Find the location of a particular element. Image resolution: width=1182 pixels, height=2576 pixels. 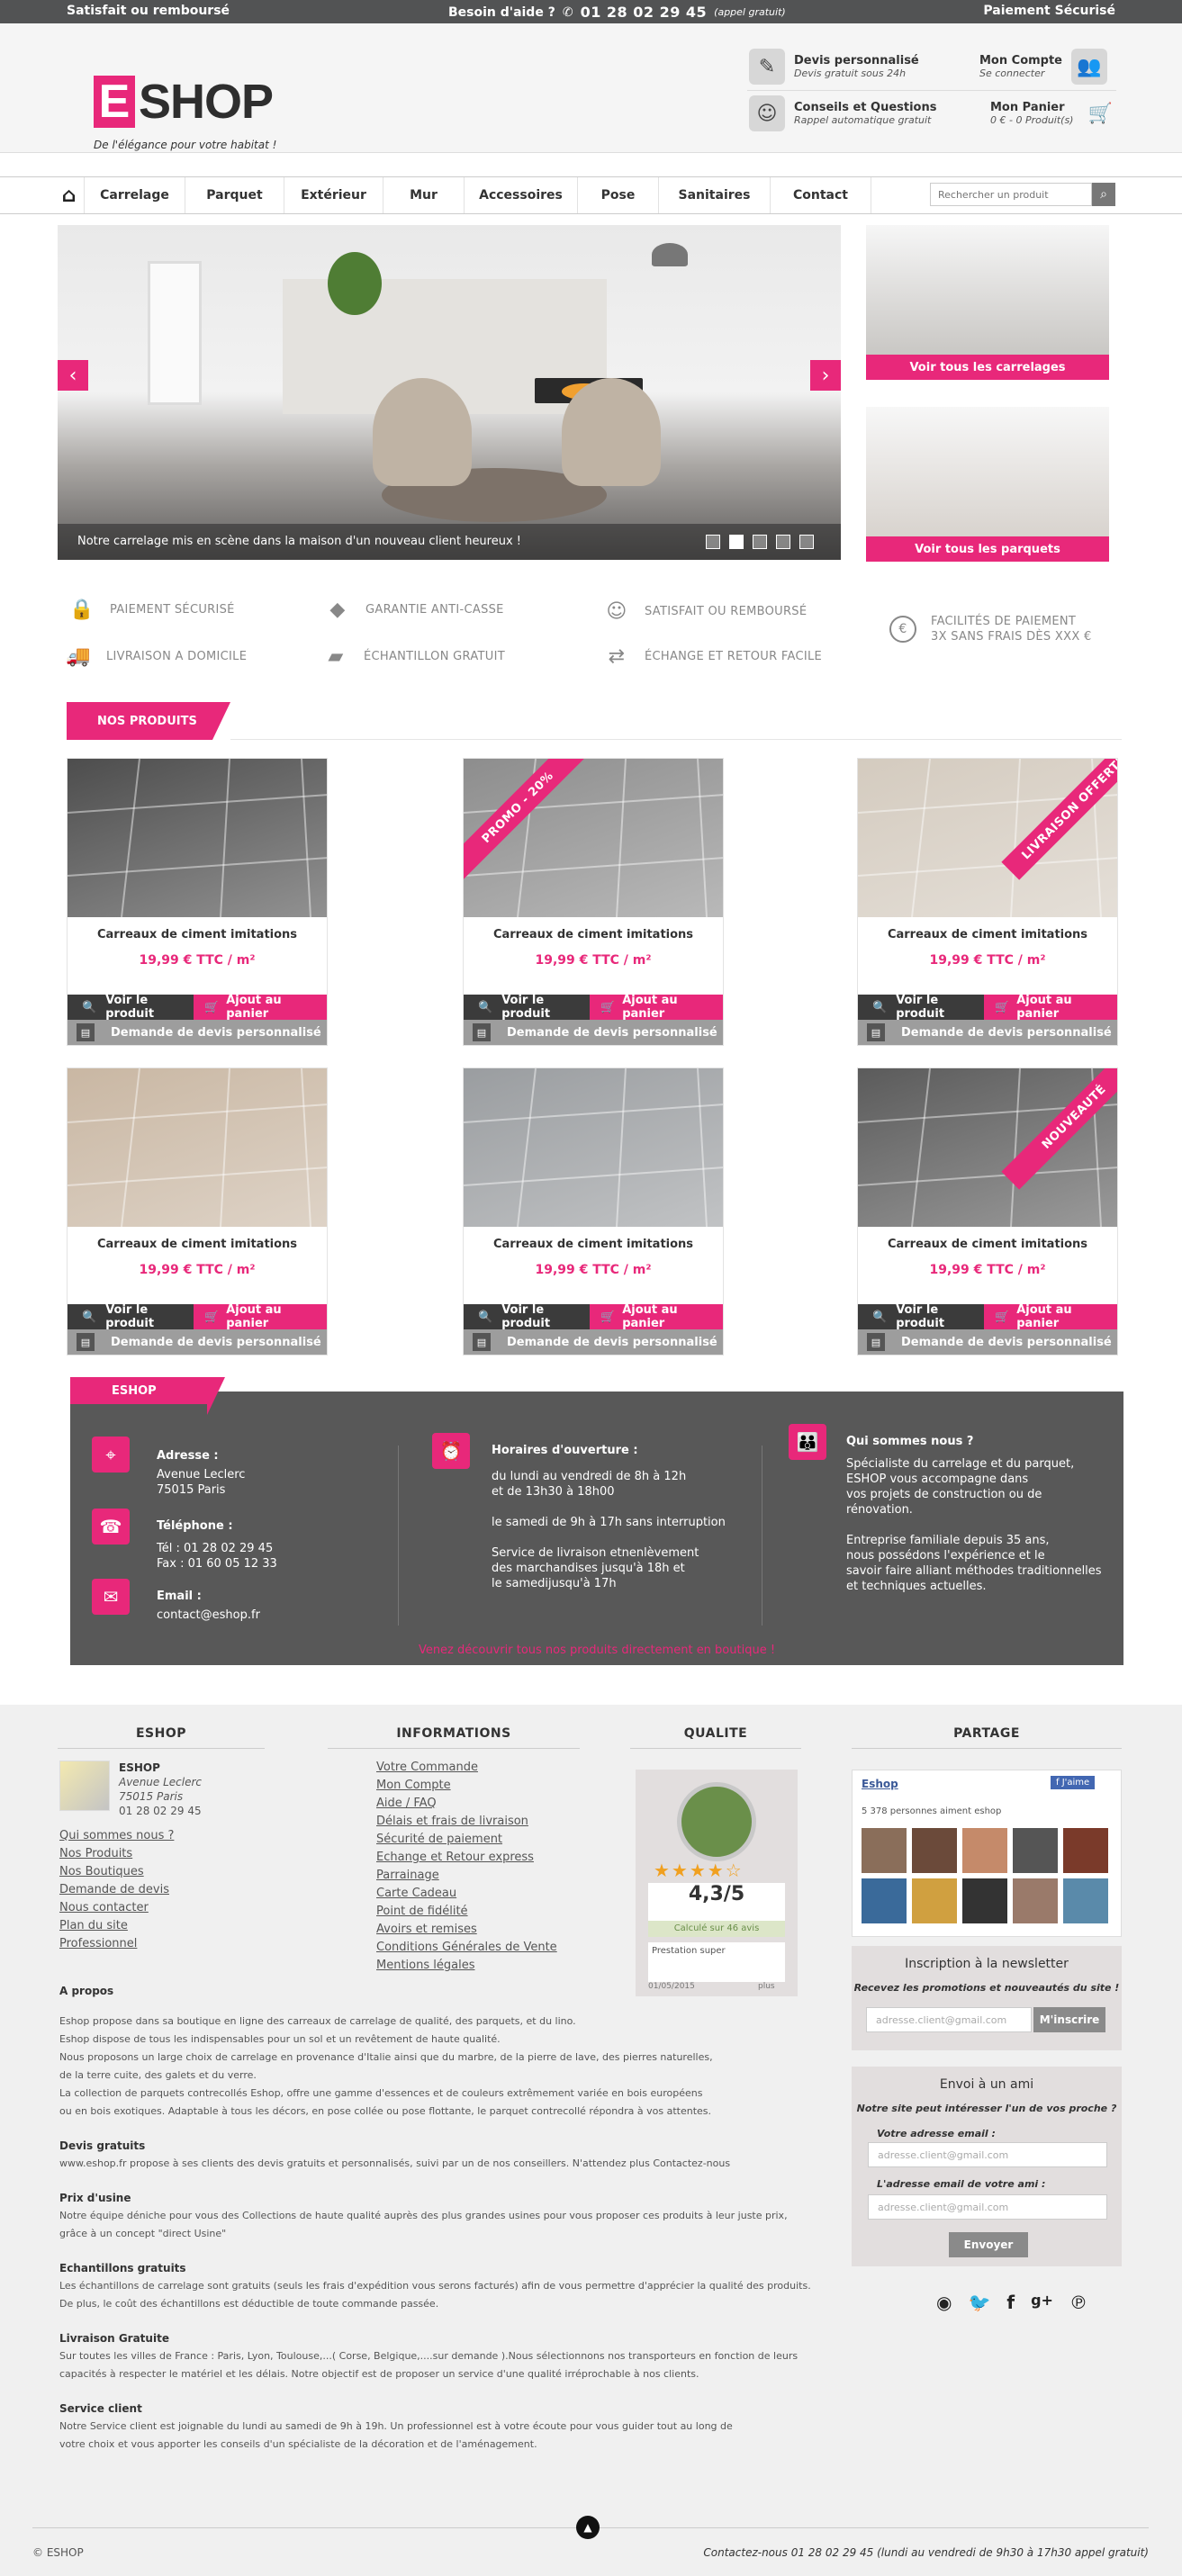

footer-link: Plan du site is located at coordinates (116, 1926).